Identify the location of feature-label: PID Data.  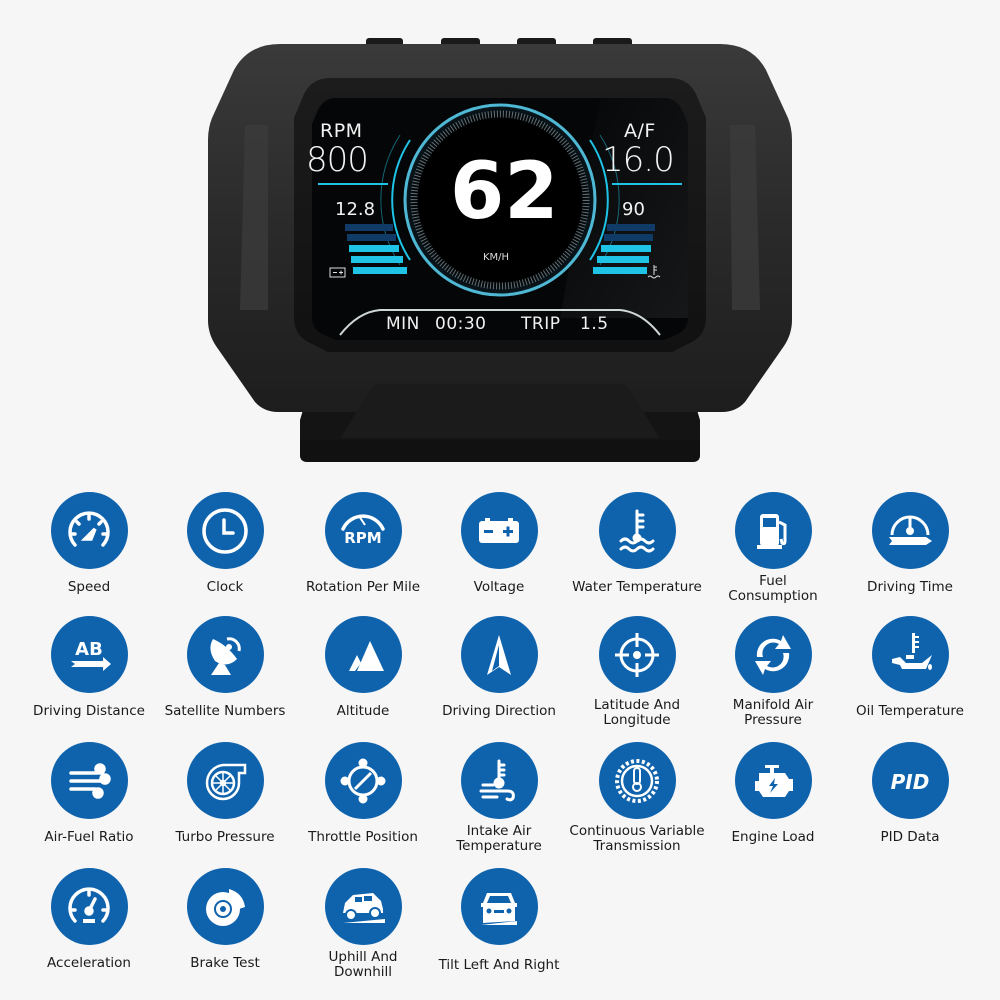
(910, 837).